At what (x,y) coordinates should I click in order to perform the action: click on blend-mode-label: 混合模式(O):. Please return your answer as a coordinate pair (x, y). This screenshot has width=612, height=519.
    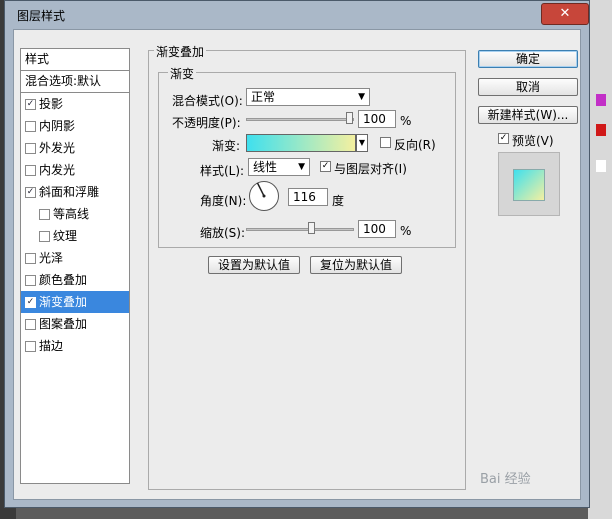
    Looking at the image, I should click on (207, 101).